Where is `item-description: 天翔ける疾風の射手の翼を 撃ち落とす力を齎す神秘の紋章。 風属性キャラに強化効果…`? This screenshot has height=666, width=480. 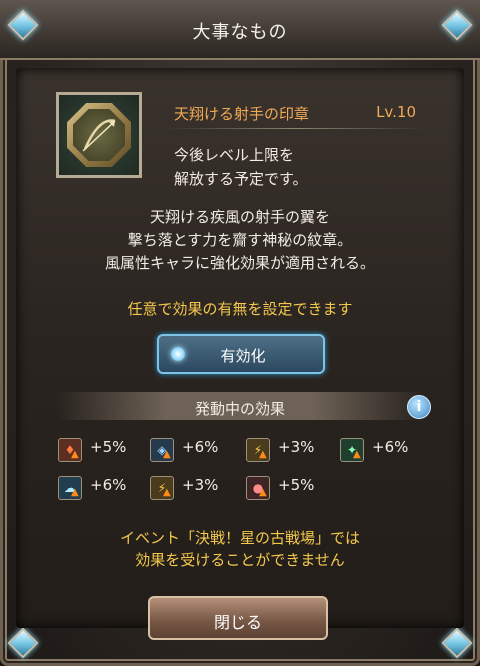
item-description: 天翔ける疾風の射手の翼を 撃ち落とす力を齎す神秘の紋章。 風属性キャラに強化効果… is located at coordinates (239, 240).